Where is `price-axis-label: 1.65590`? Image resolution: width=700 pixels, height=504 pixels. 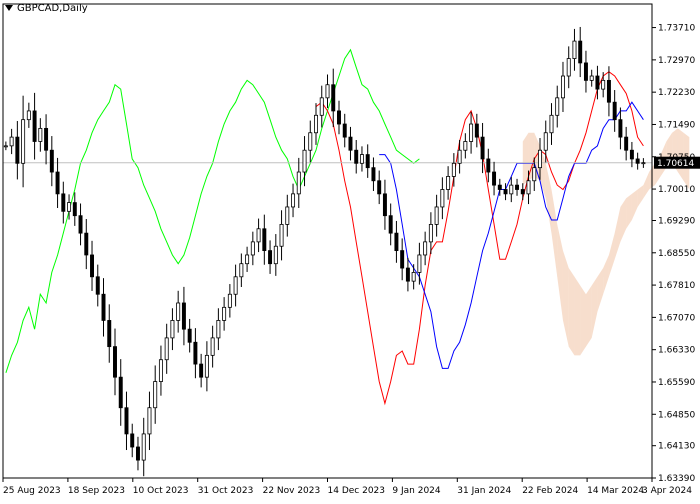 price-axis-label: 1.65590 is located at coordinates (676, 383).